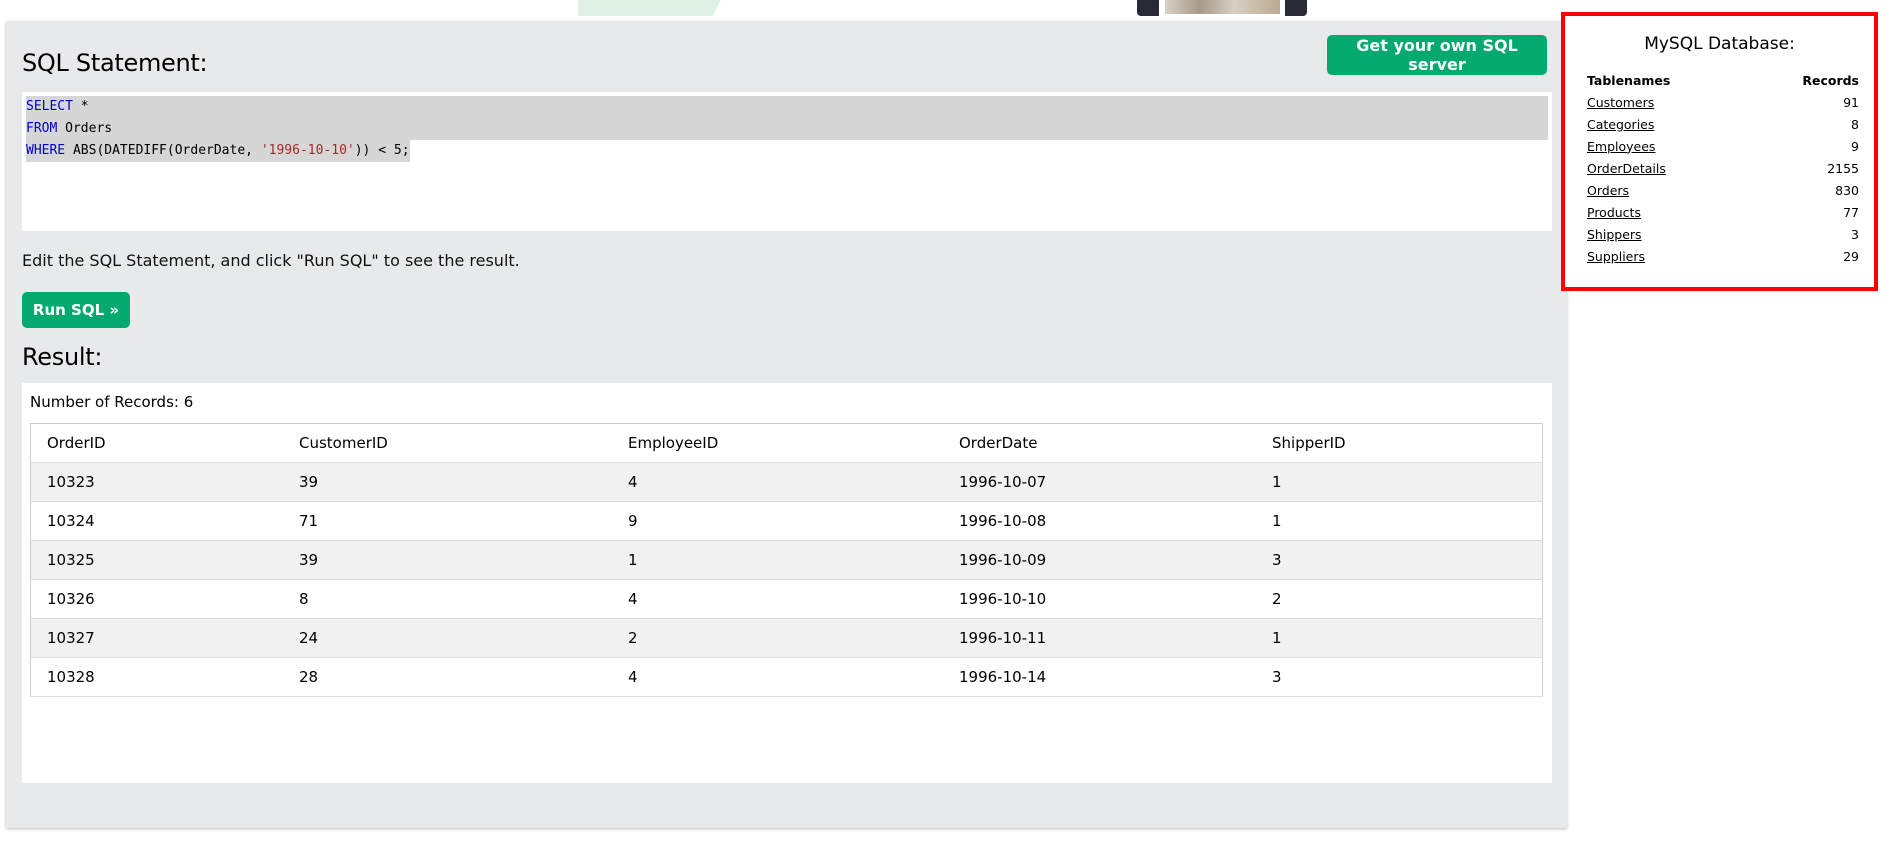  What do you see at coordinates (1099, 599) in the screenshot?
I see `table-cell: 1996-10-10` at bounding box center [1099, 599].